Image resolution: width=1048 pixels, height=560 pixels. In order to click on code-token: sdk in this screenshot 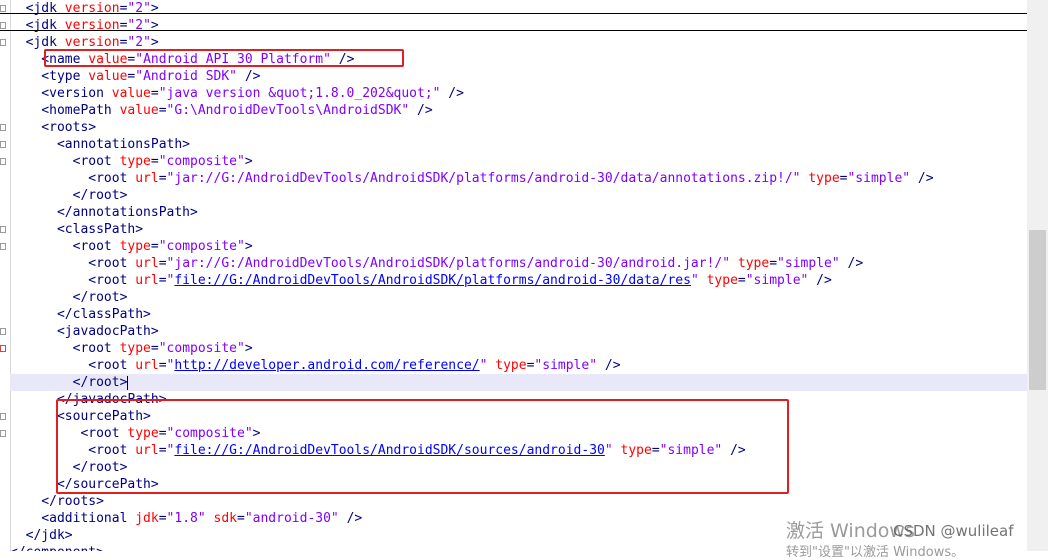, I will do `click(225, 518)`.